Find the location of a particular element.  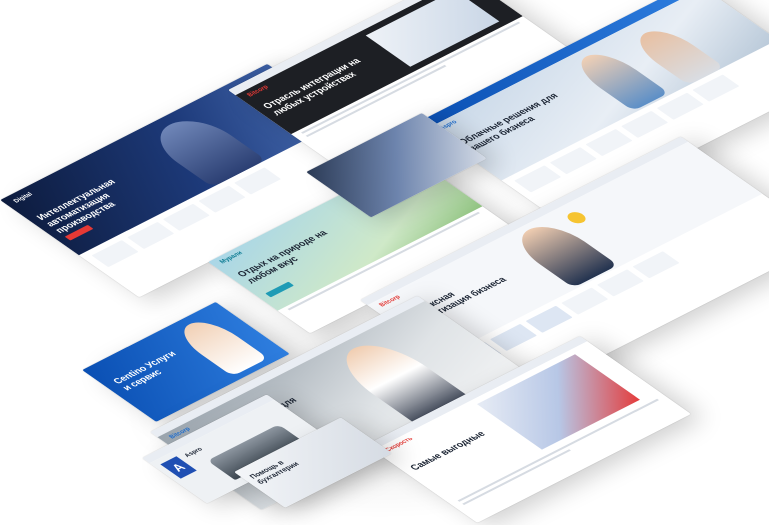

card-cta-button is located at coordinates (279, 289).